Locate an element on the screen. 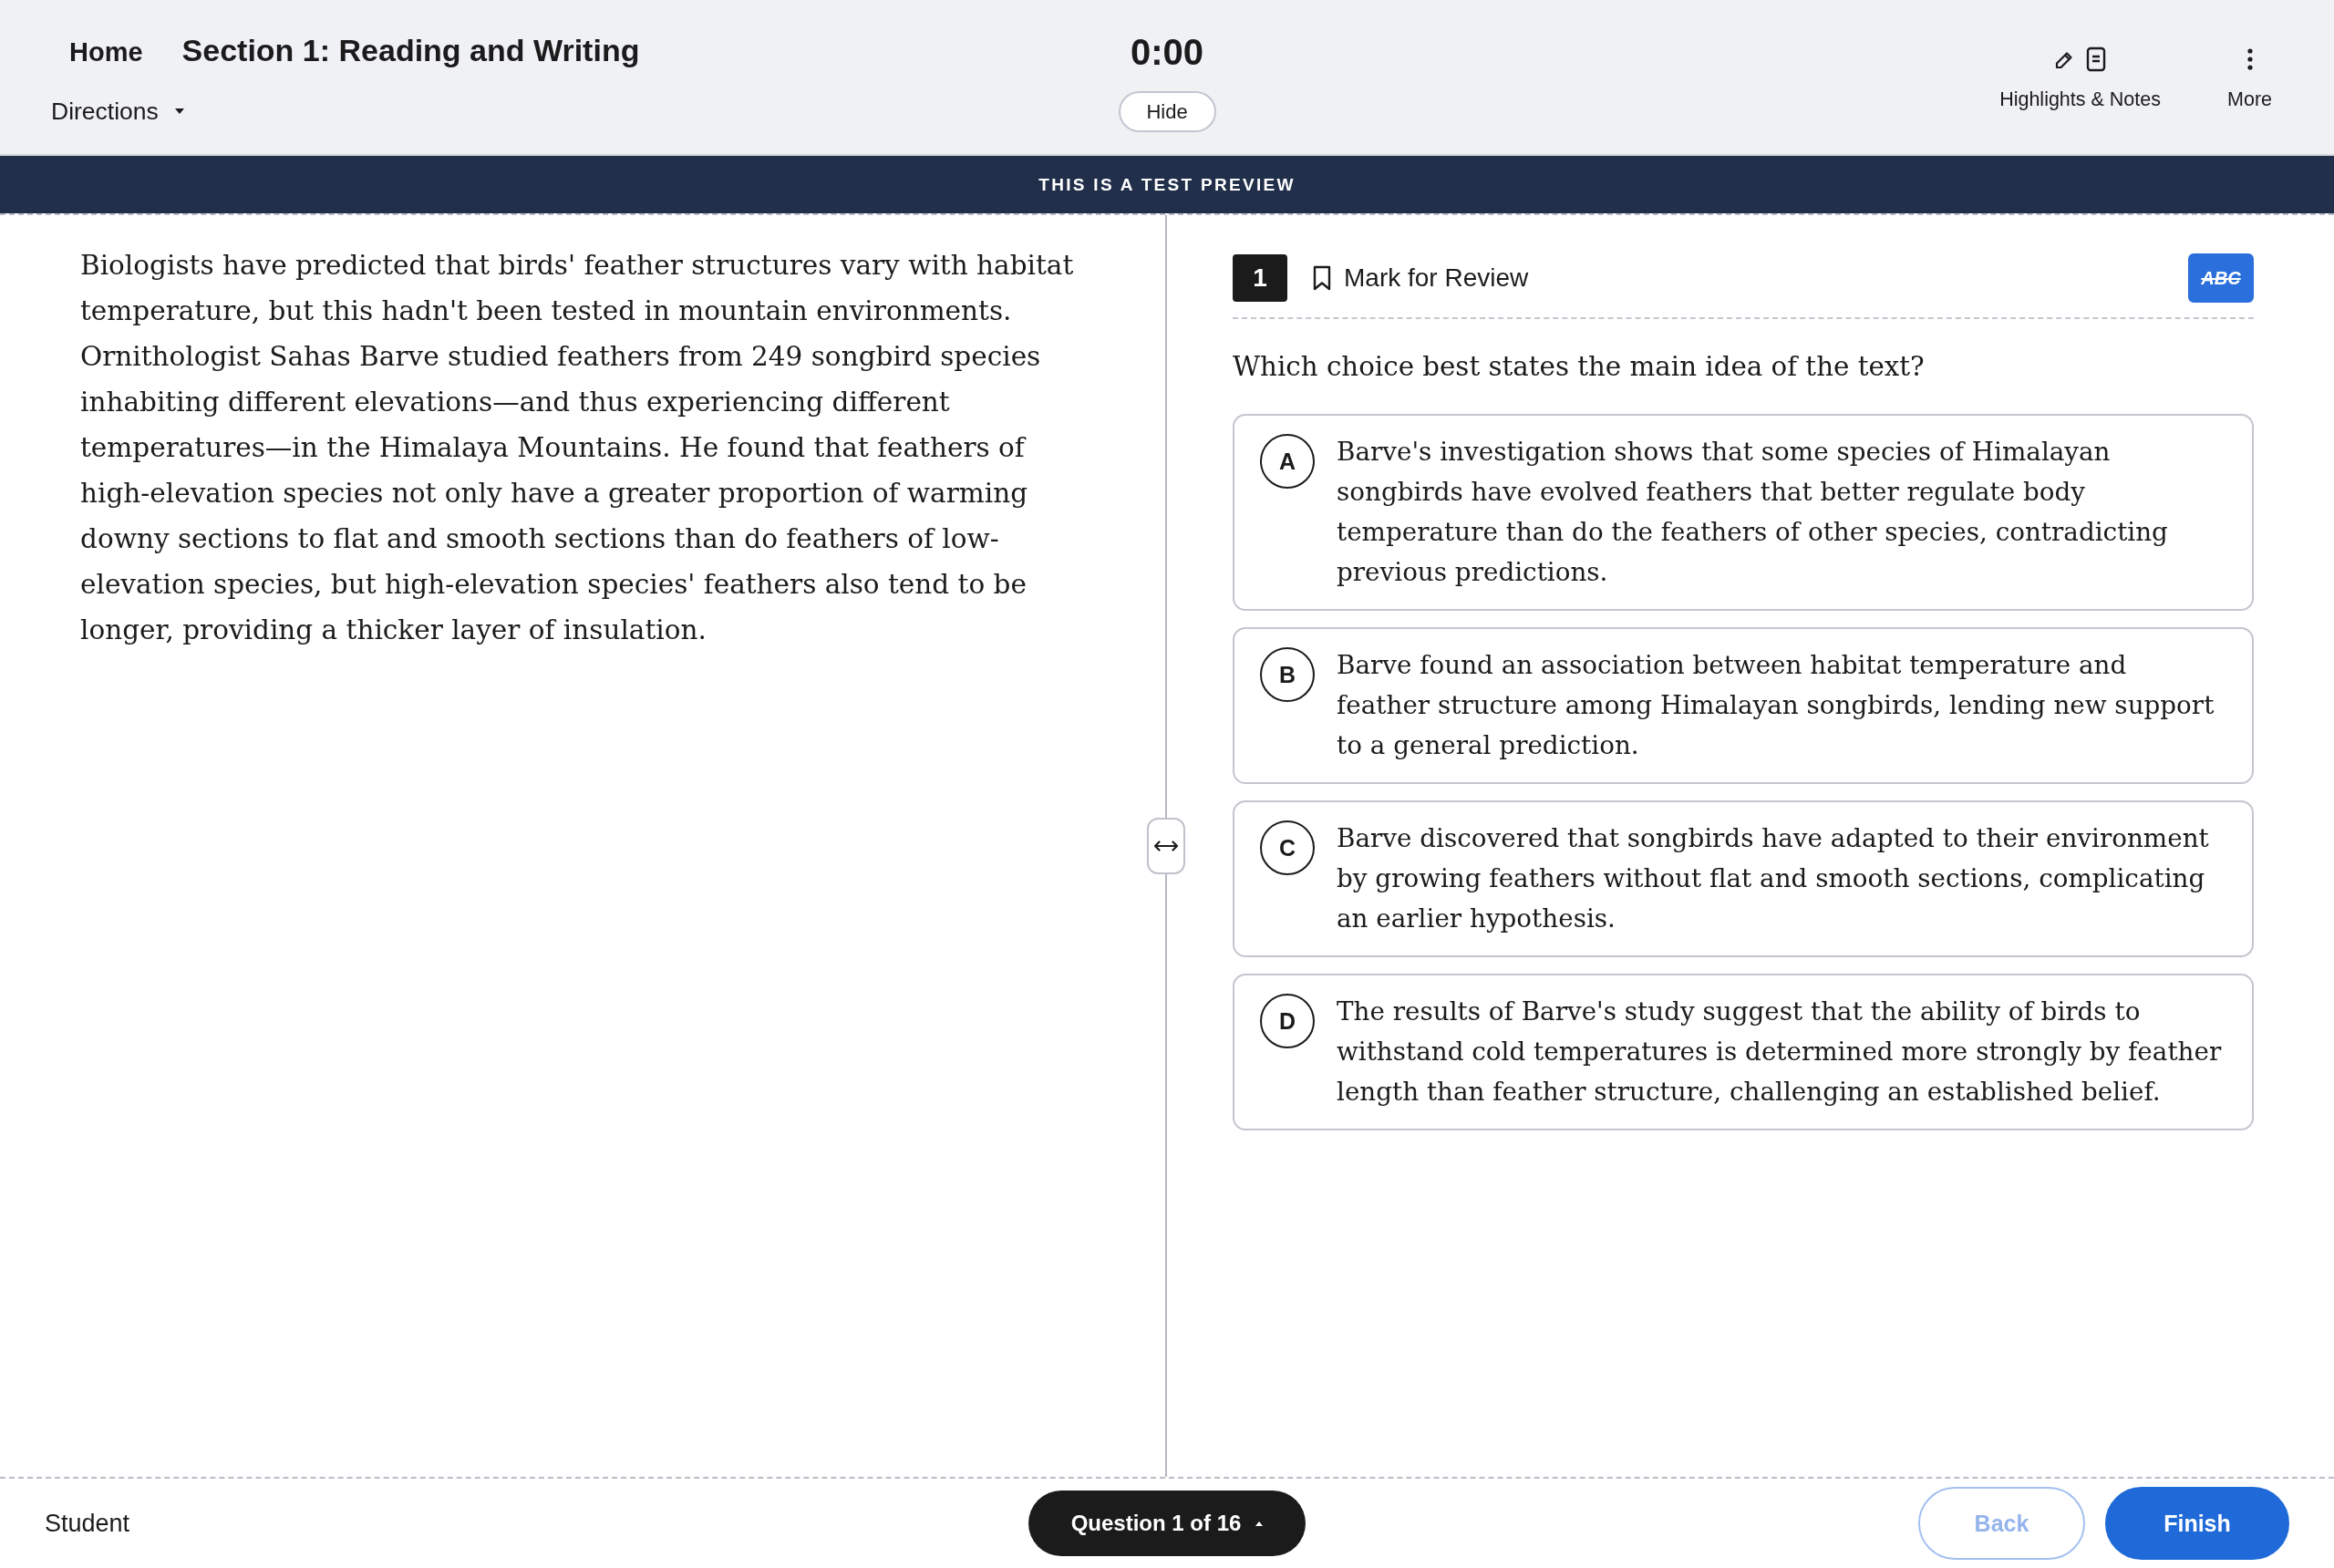 The image size is (2334, 1568). answer-choice: B Barve found an association between habitat temperature and feather structure among Himalayan songbirds, lending new support to a general prediction. is located at coordinates (1743, 705).